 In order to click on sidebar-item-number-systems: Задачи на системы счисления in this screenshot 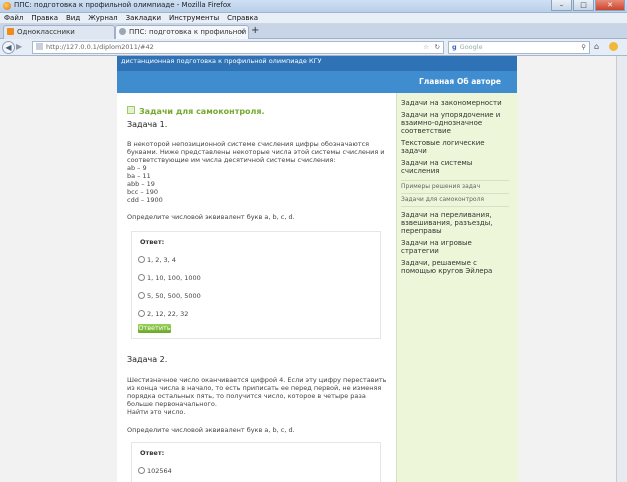, I will do `click(455, 167)`.